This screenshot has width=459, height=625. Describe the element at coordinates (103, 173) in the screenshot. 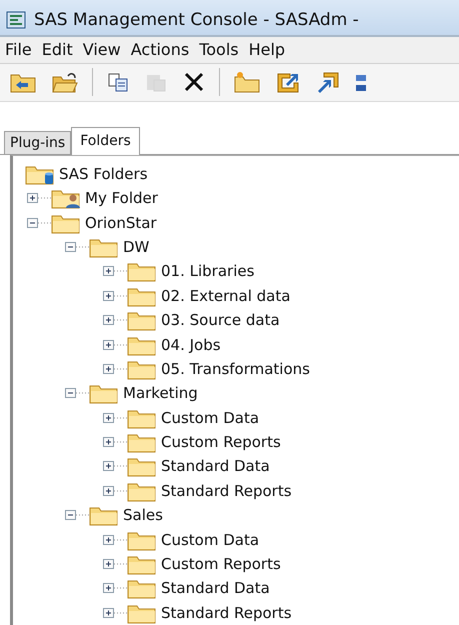

I see `tree-item-label: SAS Folders` at that location.